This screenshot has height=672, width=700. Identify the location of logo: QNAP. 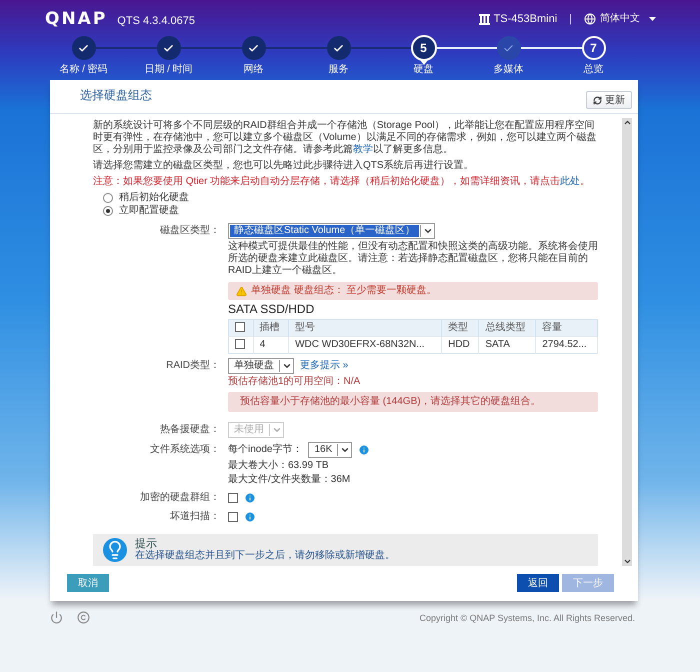
(76, 19).